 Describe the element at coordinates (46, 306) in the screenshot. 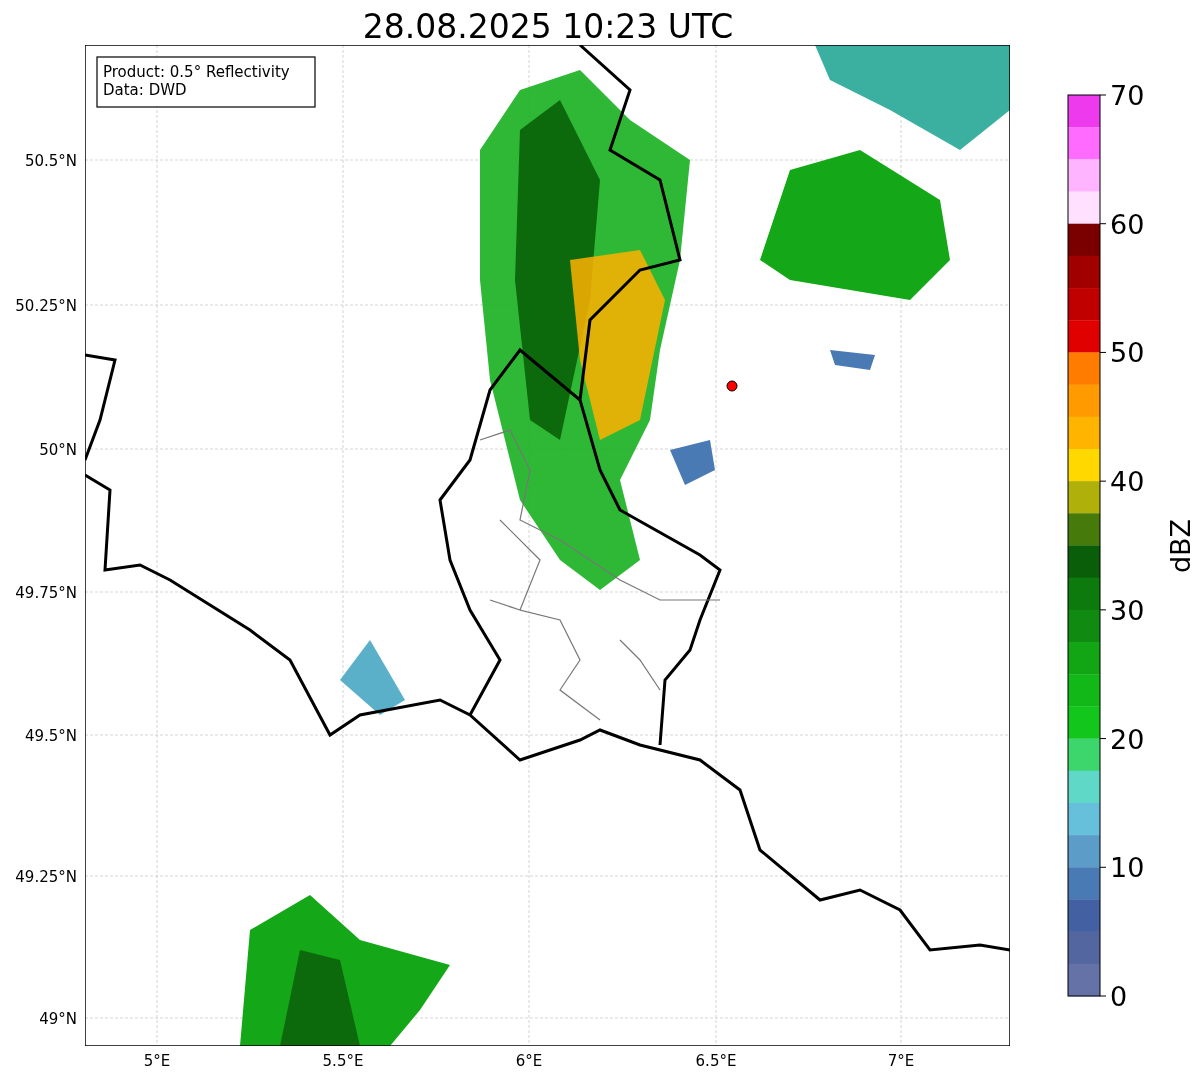

I see `axis-tick-label: 50.25°N` at that location.